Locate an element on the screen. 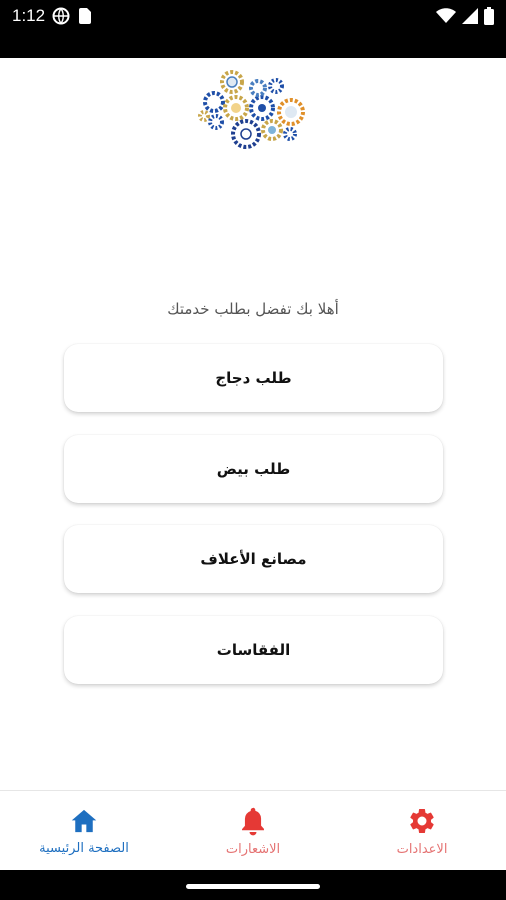  service-card-hatcheries: الفقاسات is located at coordinates (253, 650).